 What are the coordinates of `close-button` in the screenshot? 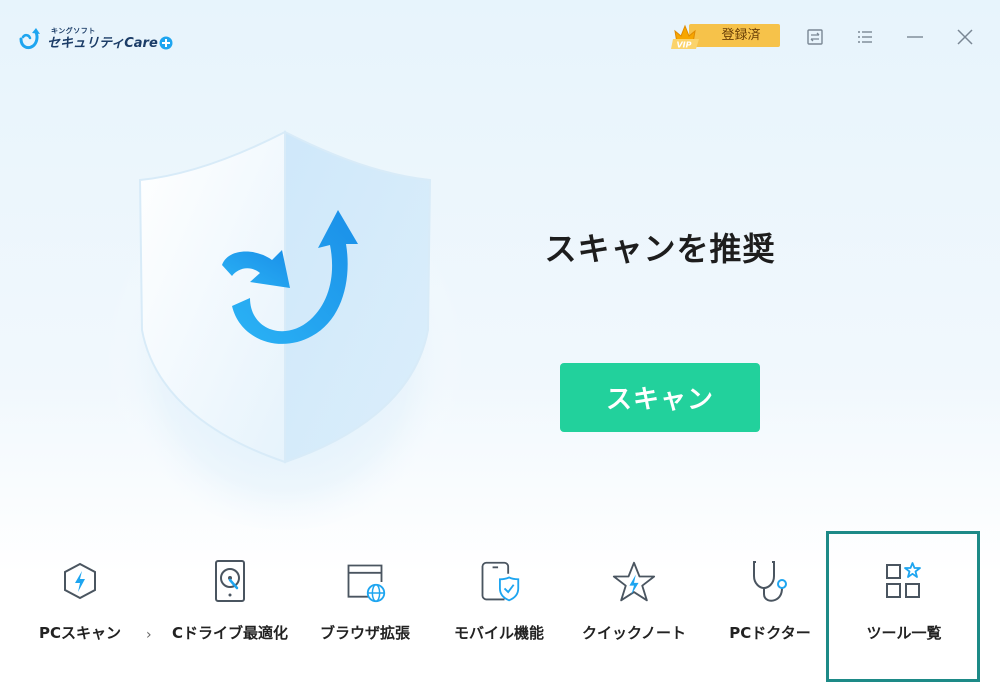 It's located at (965, 37).